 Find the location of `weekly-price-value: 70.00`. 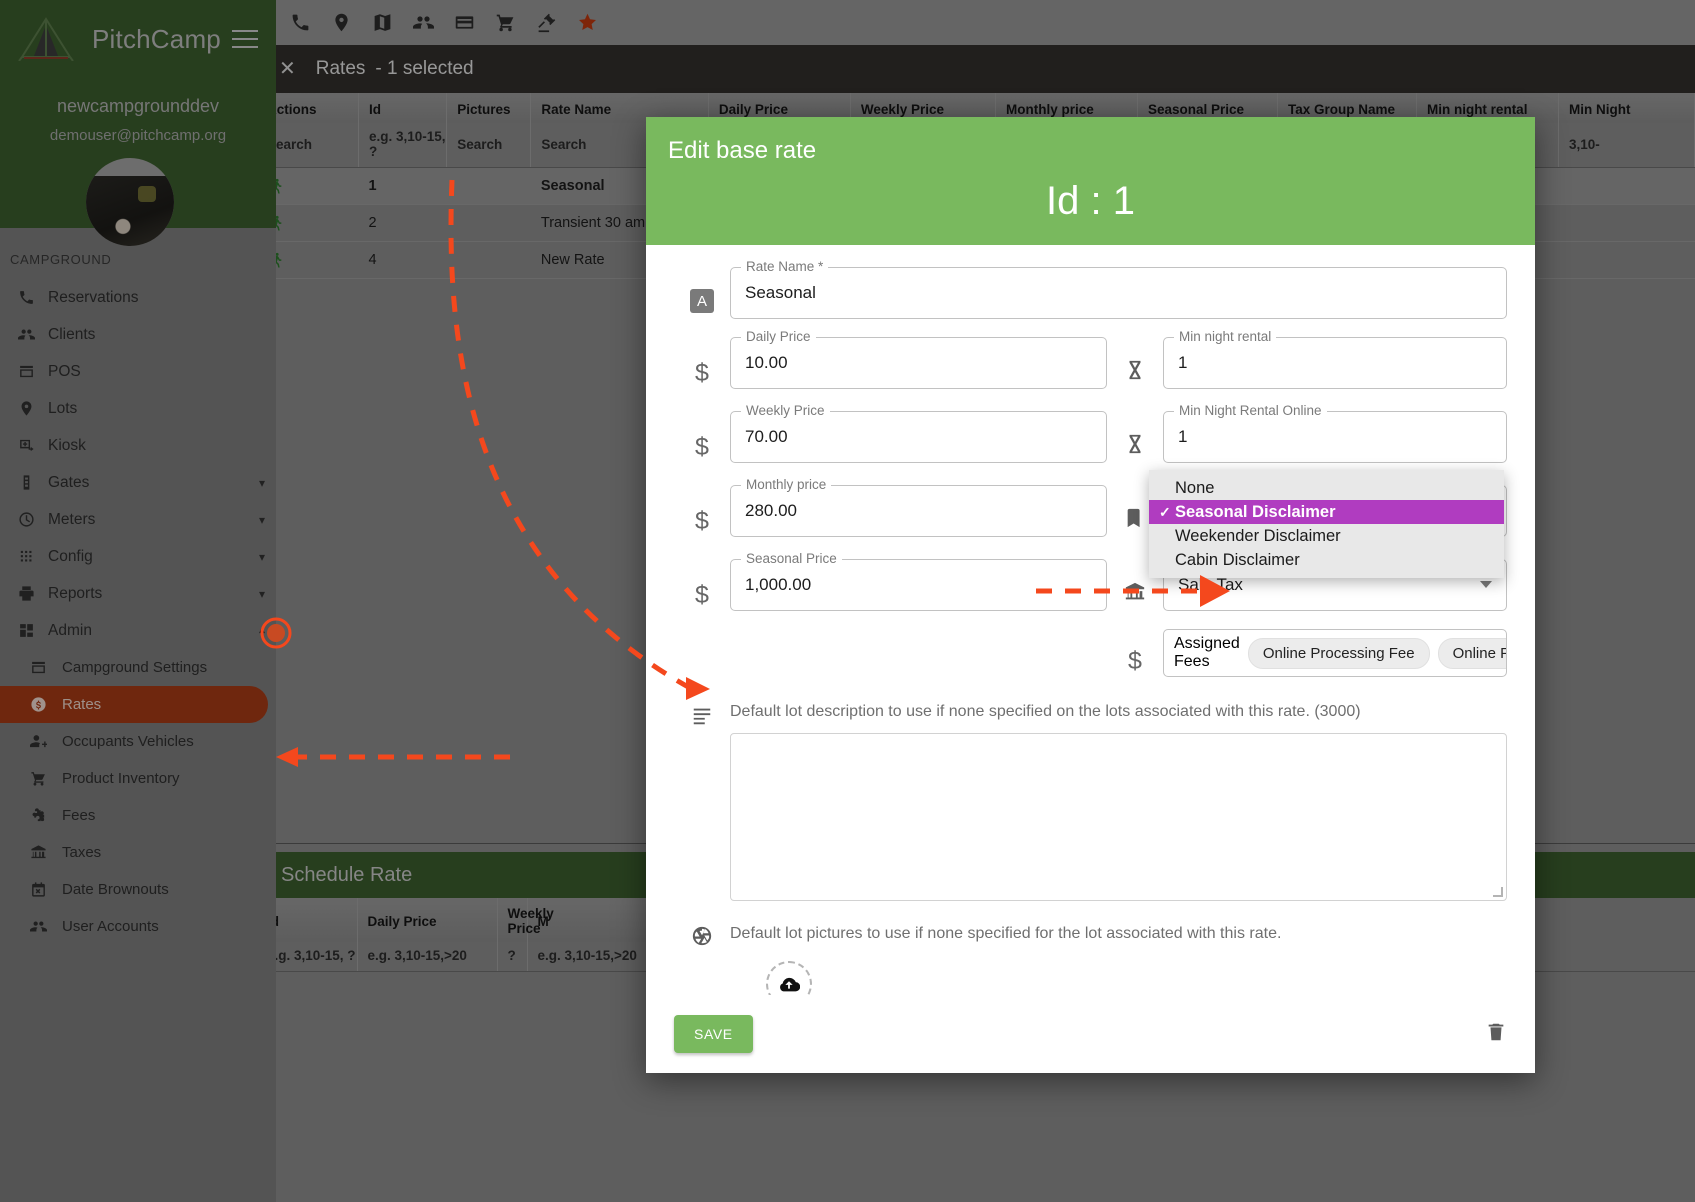

weekly-price-value: 70.00 is located at coordinates (766, 436).